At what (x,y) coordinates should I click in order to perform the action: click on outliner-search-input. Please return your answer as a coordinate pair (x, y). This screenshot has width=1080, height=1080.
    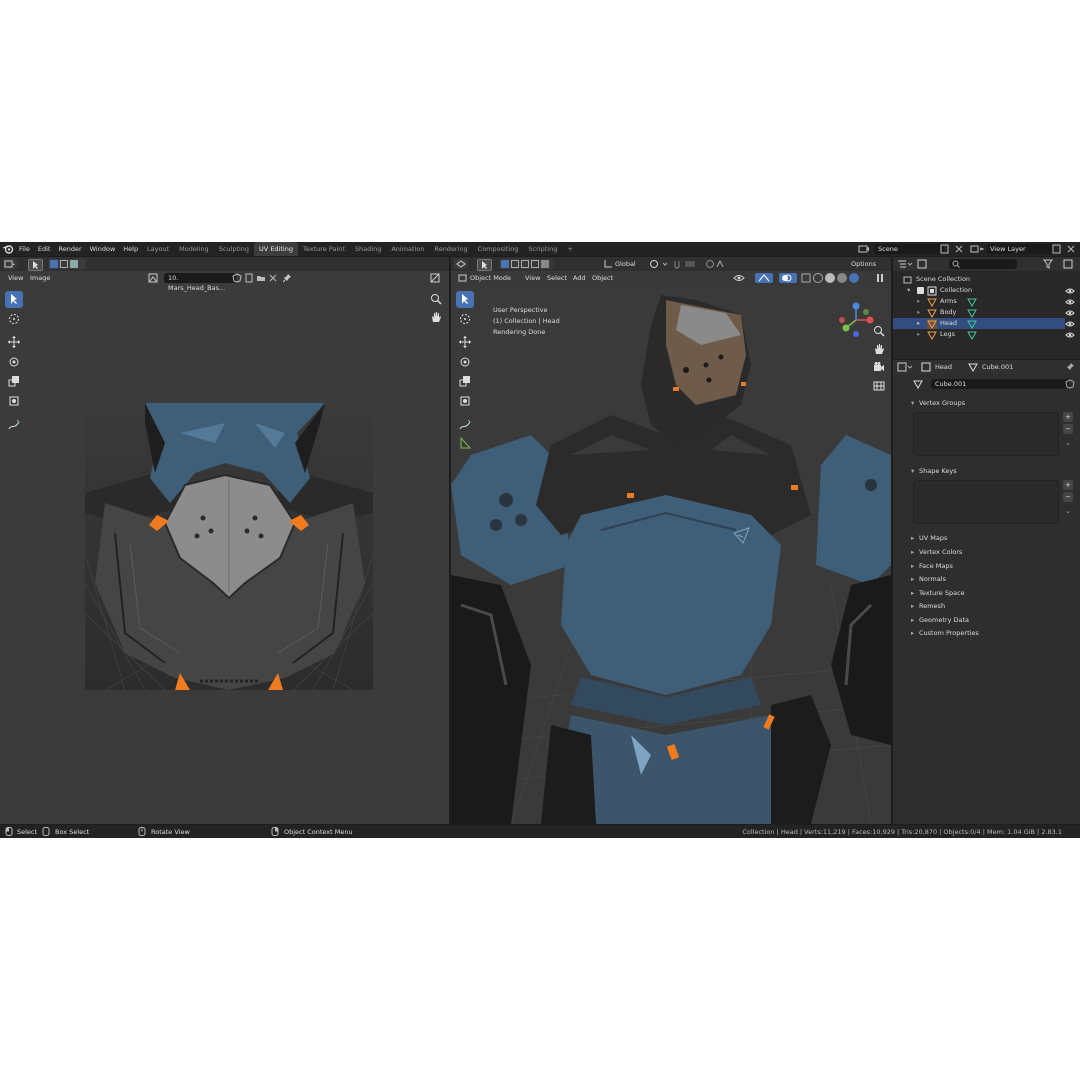
    Looking at the image, I should click on (983, 264).